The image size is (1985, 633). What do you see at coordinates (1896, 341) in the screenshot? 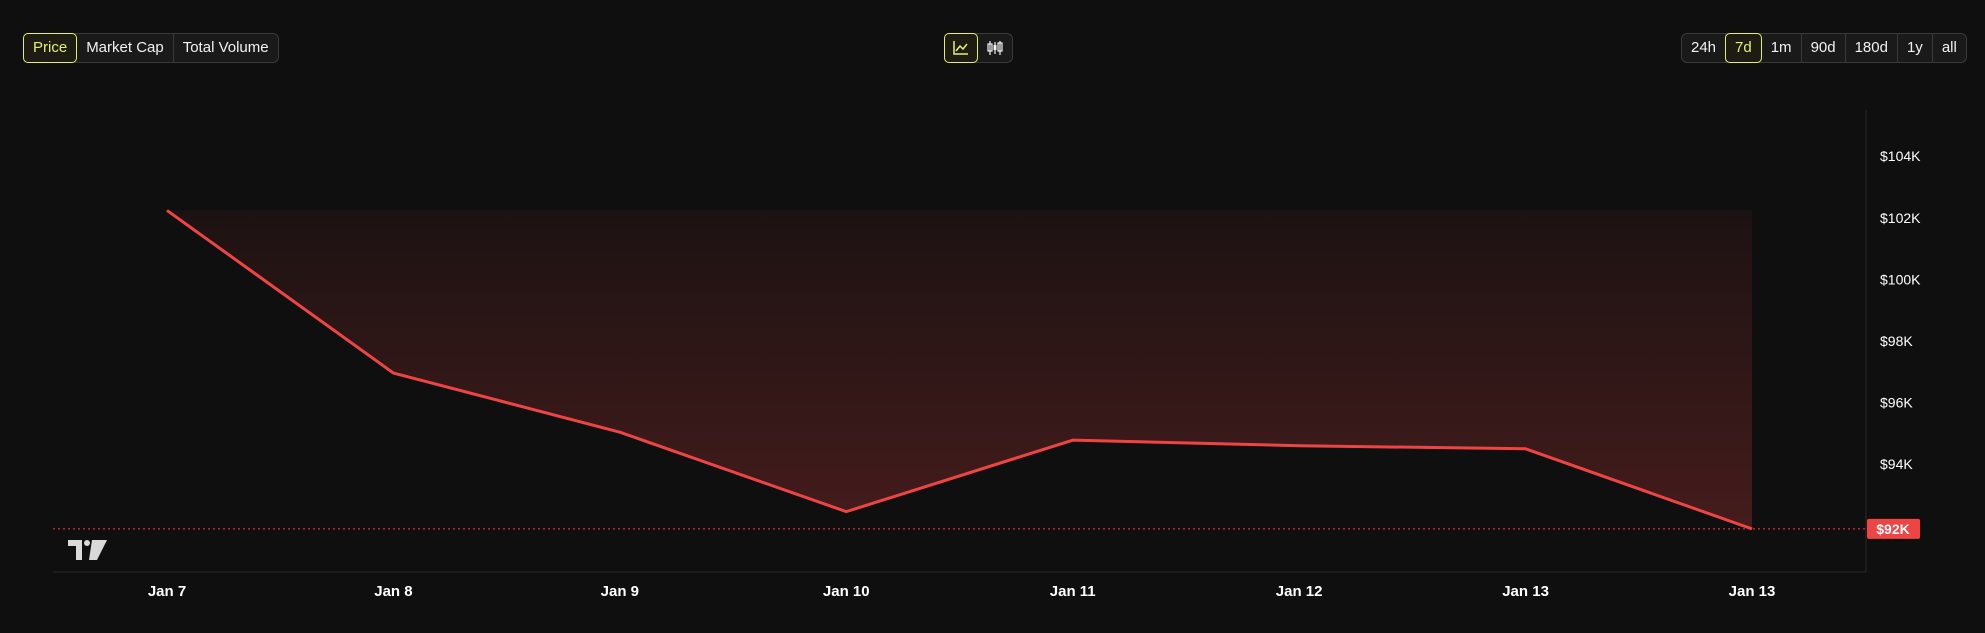
I see `y-tick-label: $98K` at bounding box center [1896, 341].